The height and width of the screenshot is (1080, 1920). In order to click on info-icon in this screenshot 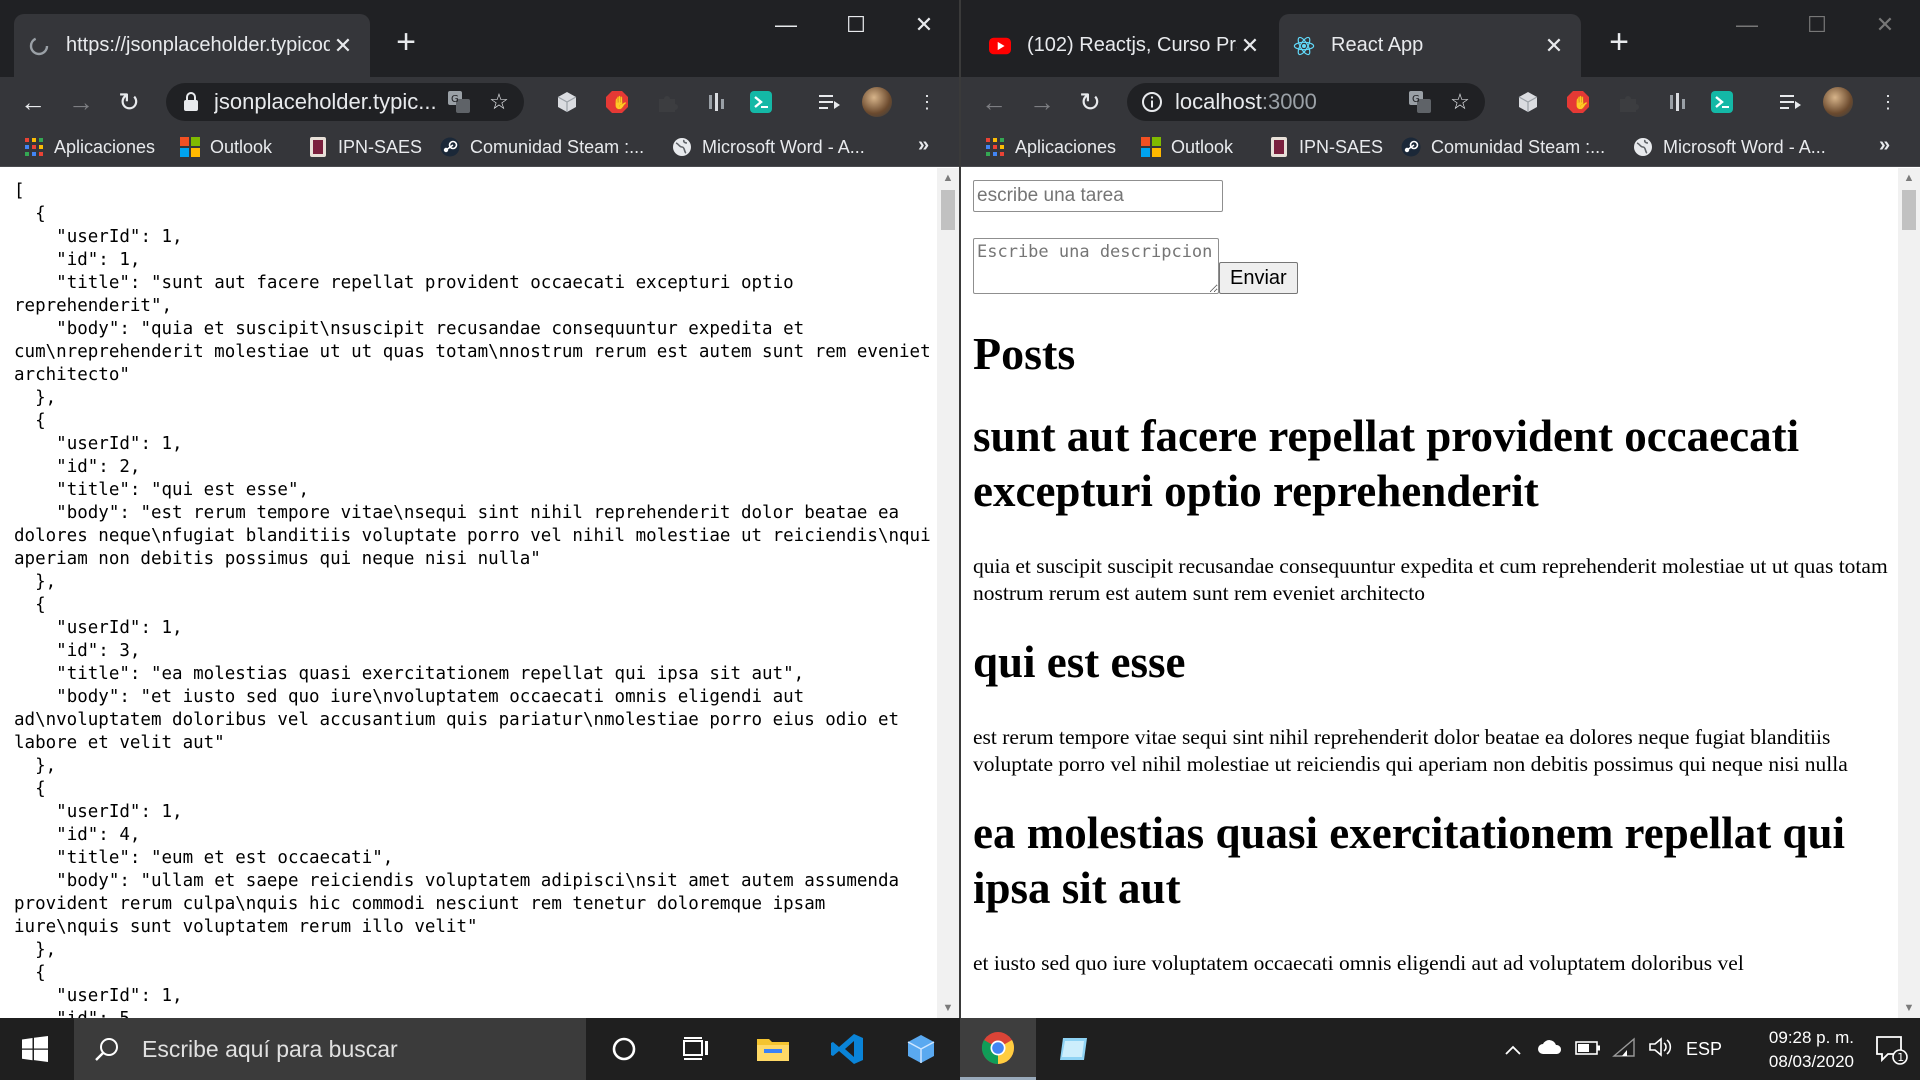, I will do `click(1152, 102)`.